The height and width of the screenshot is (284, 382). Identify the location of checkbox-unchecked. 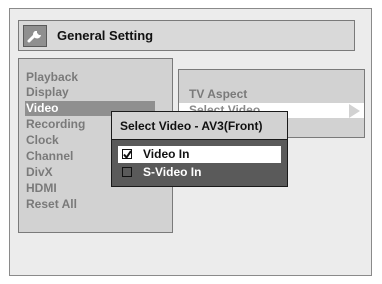
(127, 172).